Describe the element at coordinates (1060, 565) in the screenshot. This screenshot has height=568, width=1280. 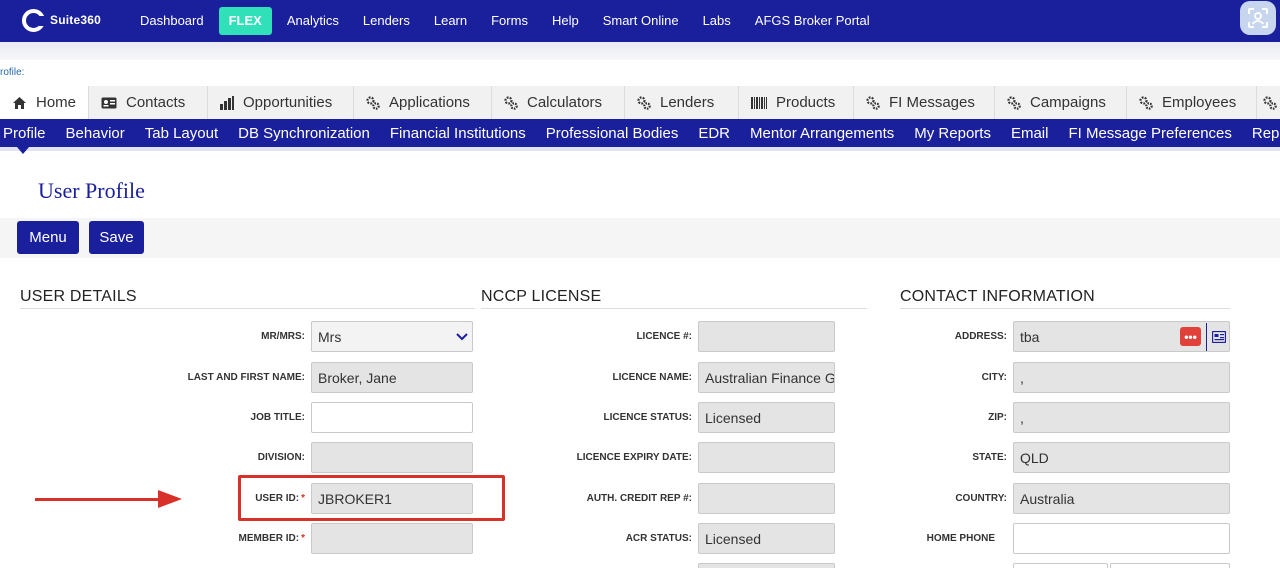
I see `next-contact-field` at that location.